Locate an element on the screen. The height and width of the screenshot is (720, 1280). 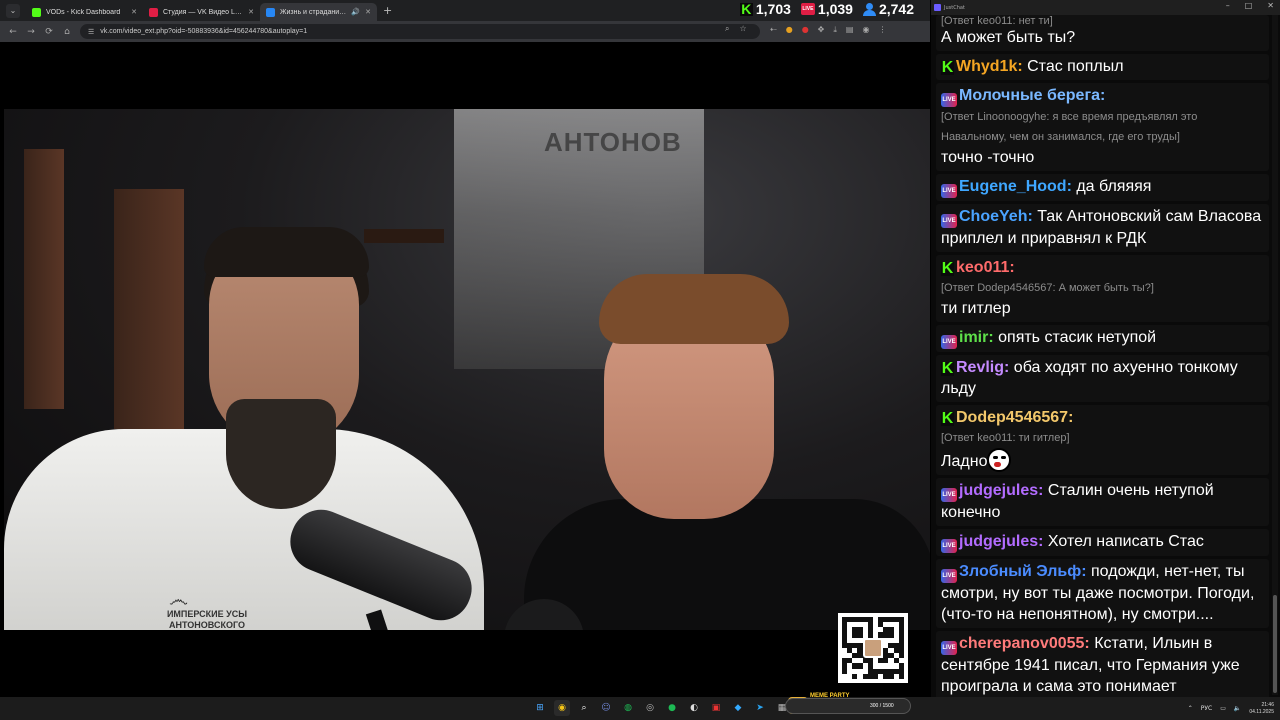
chat-username: imir: is located at coordinates (976, 337).